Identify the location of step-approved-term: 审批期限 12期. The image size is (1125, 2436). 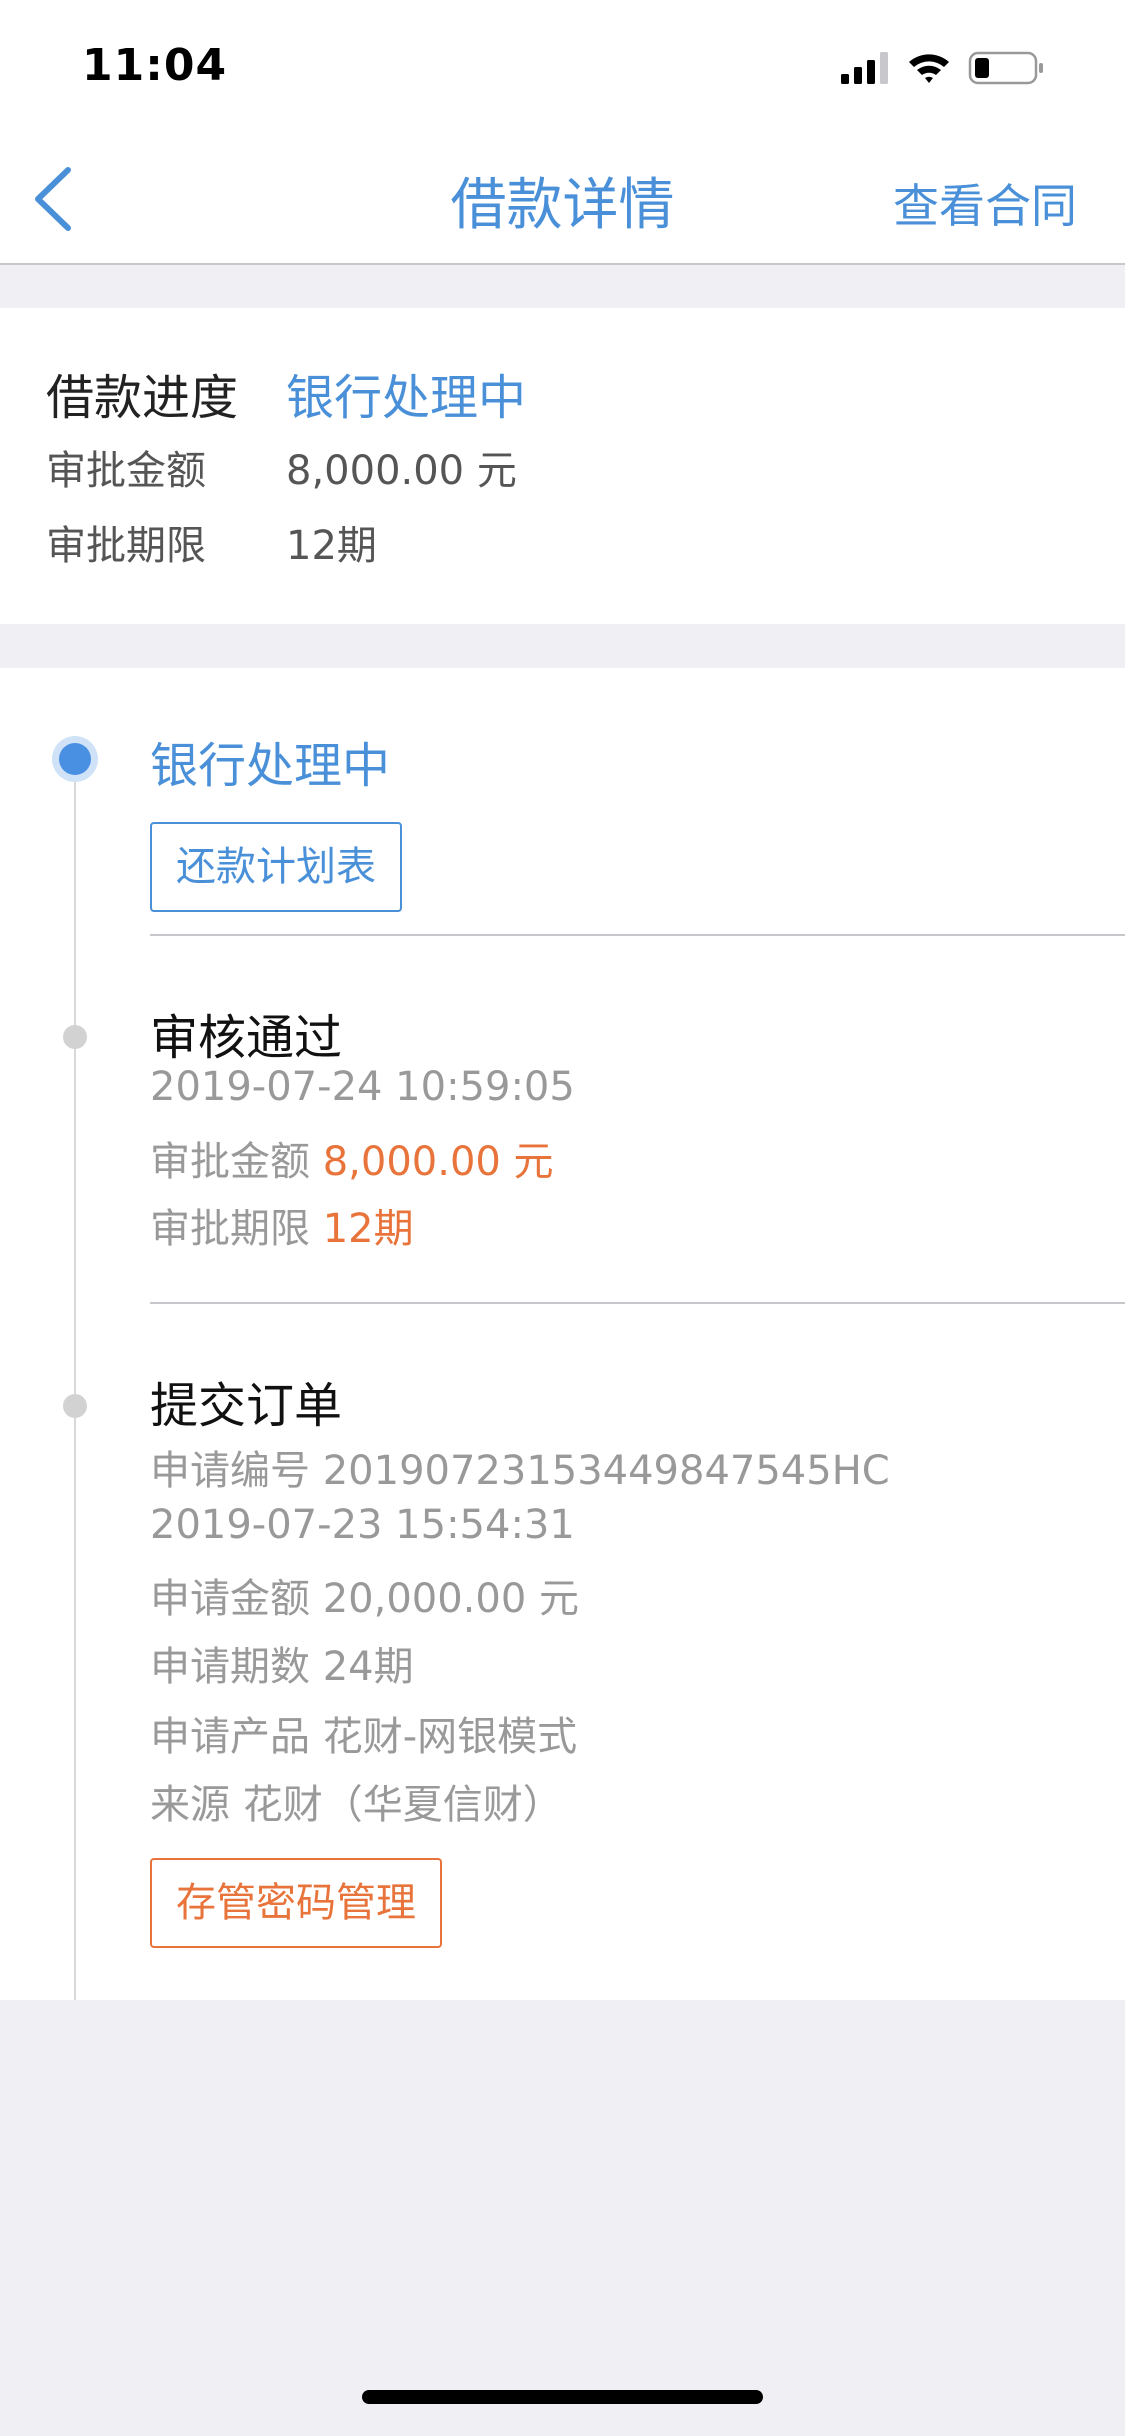
(282, 1225).